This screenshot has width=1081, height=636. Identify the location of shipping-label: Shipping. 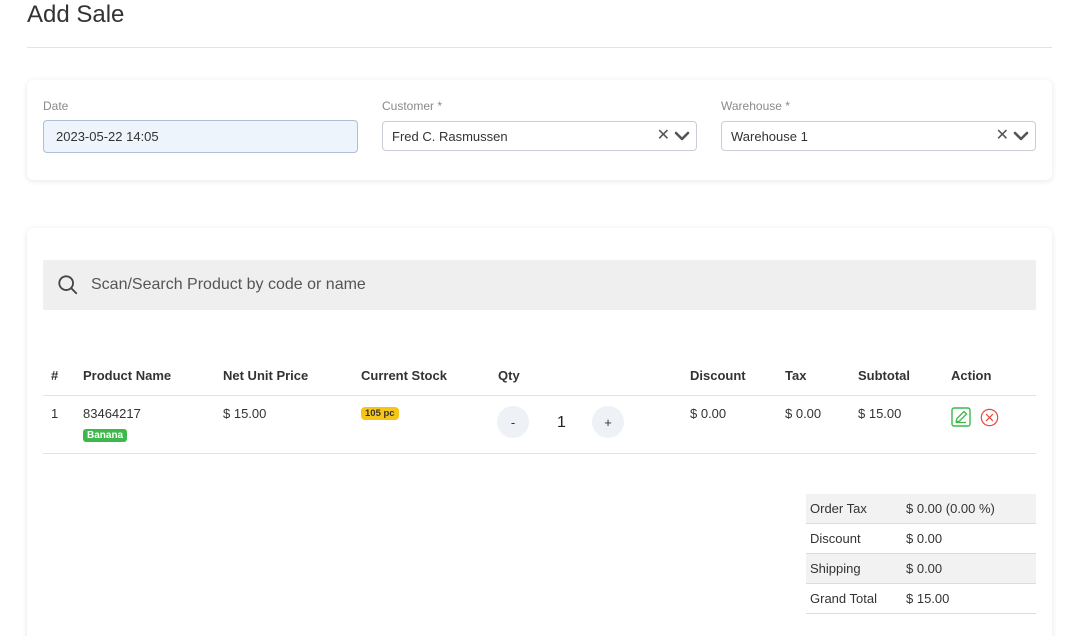
(835, 568).